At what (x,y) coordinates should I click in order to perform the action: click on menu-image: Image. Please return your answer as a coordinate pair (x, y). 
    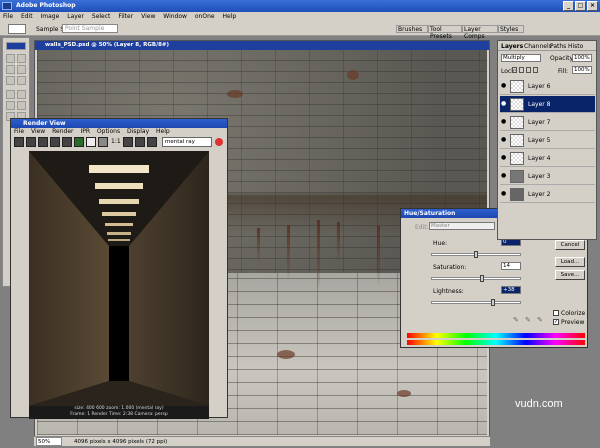
    Looking at the image, I should click on (50, 16).